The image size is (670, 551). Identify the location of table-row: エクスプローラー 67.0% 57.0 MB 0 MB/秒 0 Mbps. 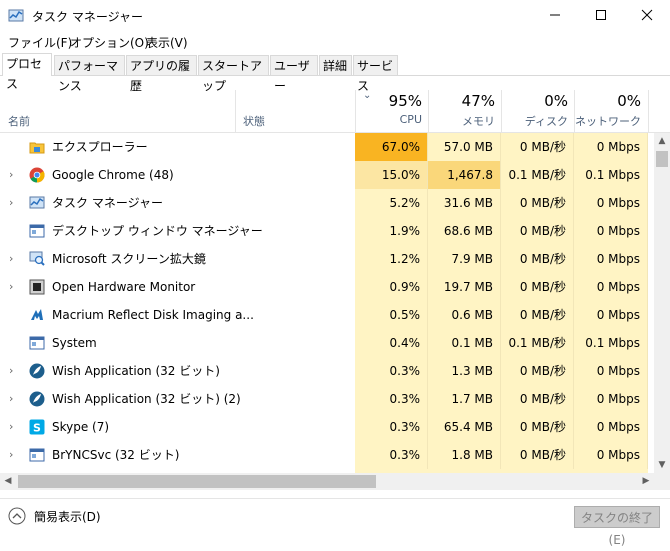
(327, 147).